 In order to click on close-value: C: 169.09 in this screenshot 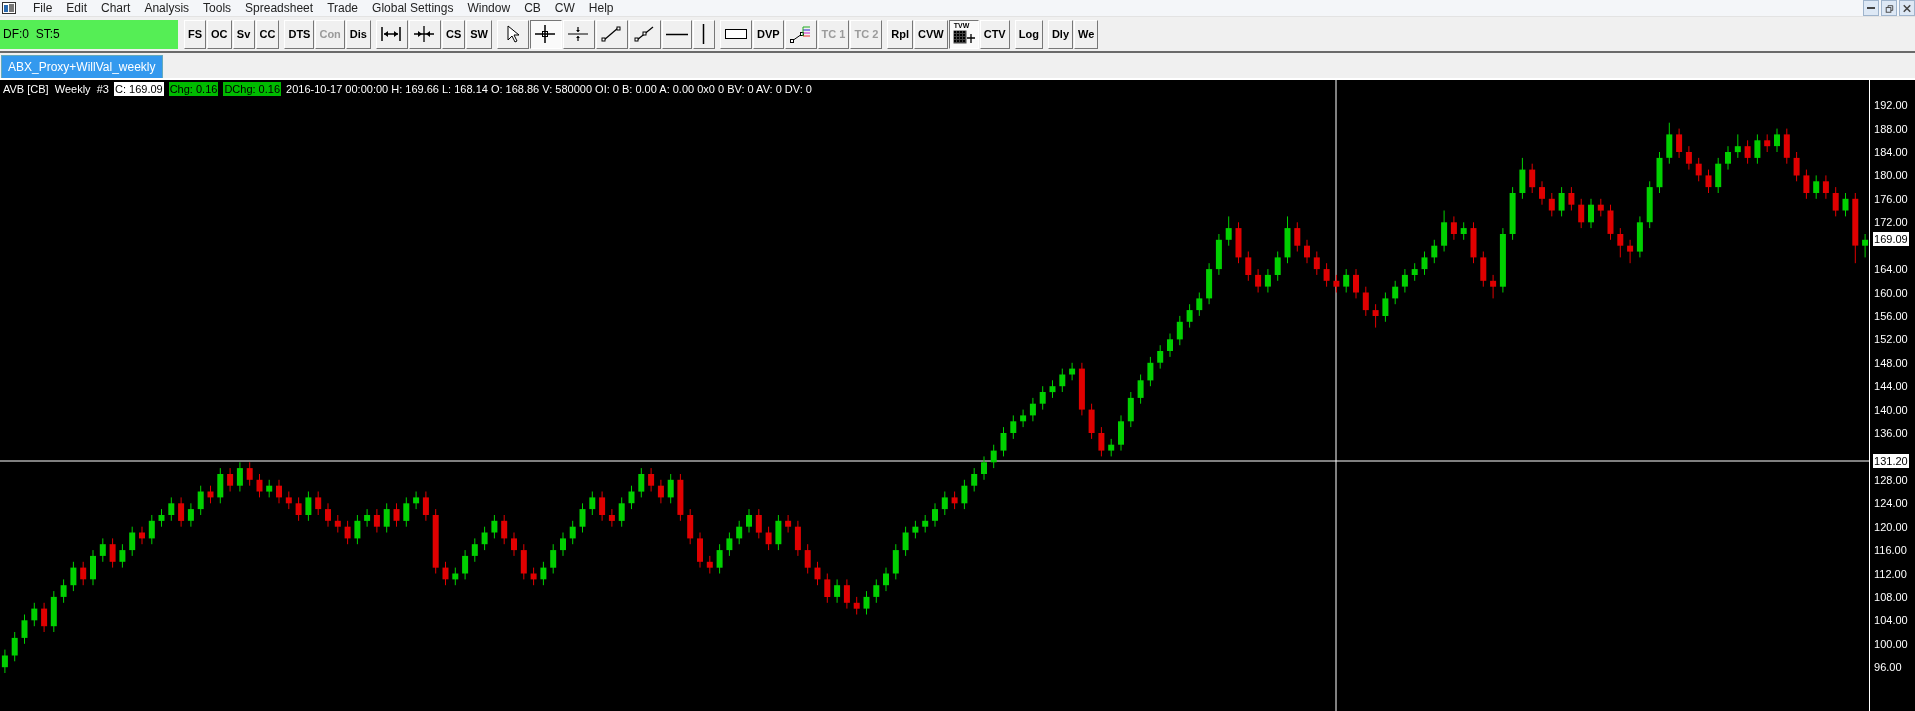, I will do `click(138, 89)`.